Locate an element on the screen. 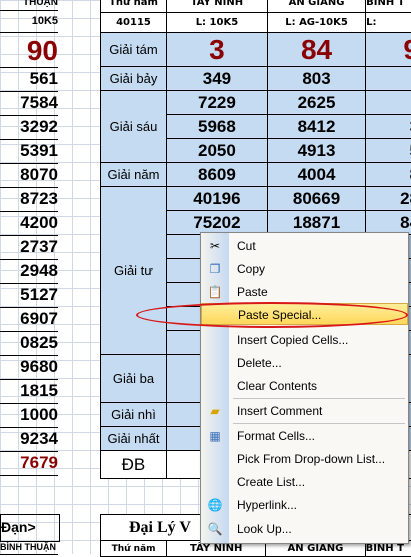 Image resolution: width=411 pixels, height=557 pixels. left-cell: 9234 is located at coordinates (29, 439).